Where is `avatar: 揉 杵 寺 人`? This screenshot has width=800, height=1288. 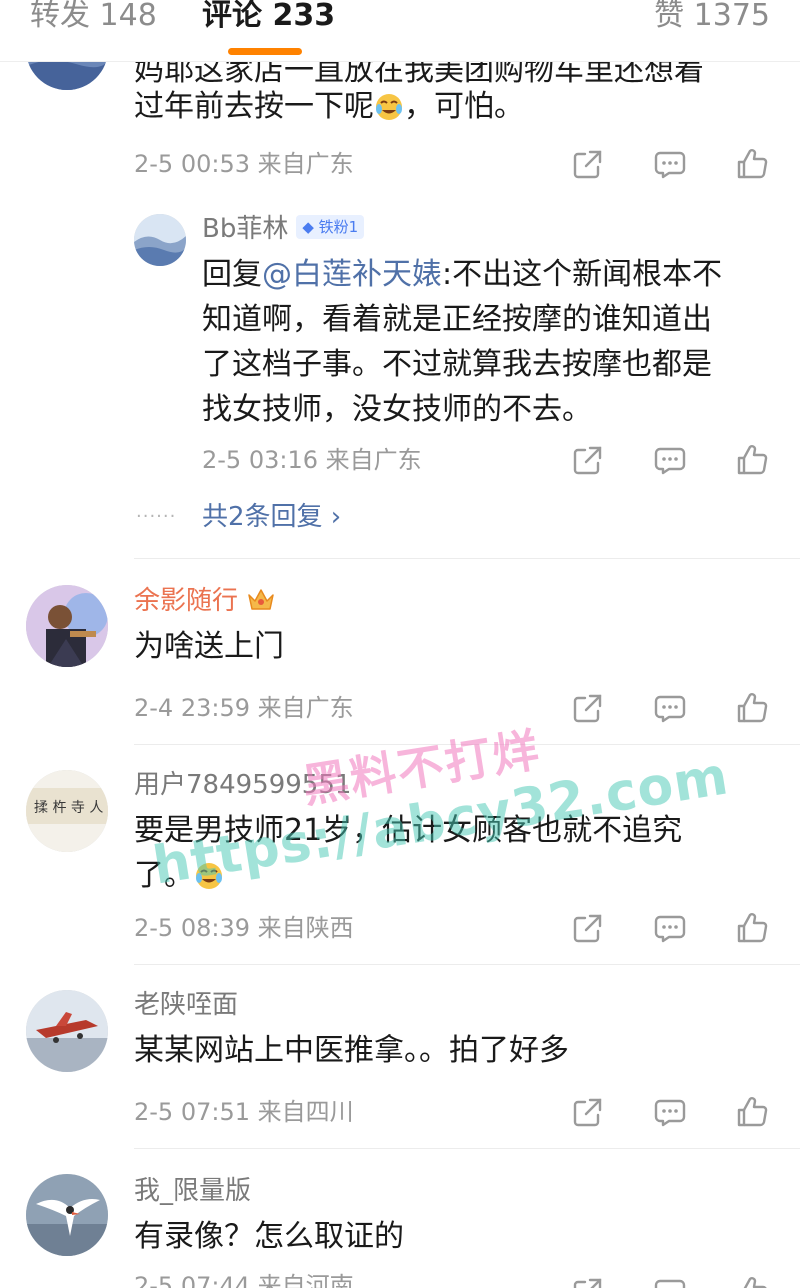 avatar: 揉 杵 寺 人 is located at coordinates (67, 811).